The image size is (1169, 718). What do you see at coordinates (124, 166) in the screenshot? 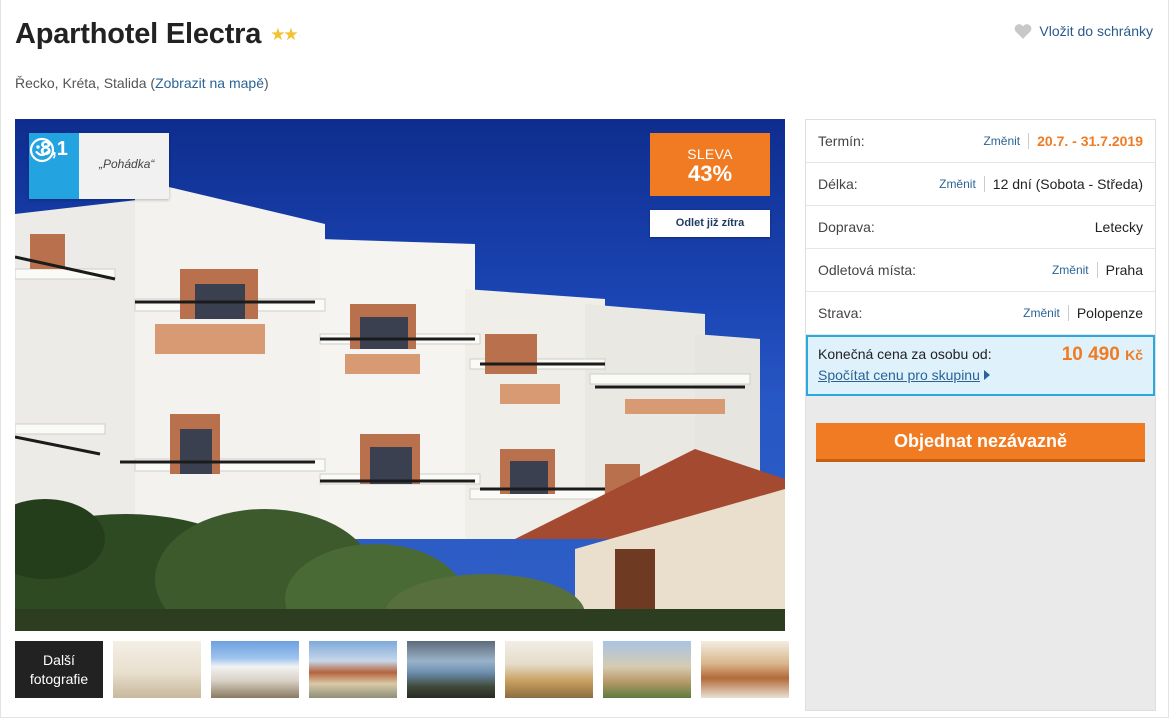
I see `rating-label: „Pohádka“` at bounding box center [124, 166].